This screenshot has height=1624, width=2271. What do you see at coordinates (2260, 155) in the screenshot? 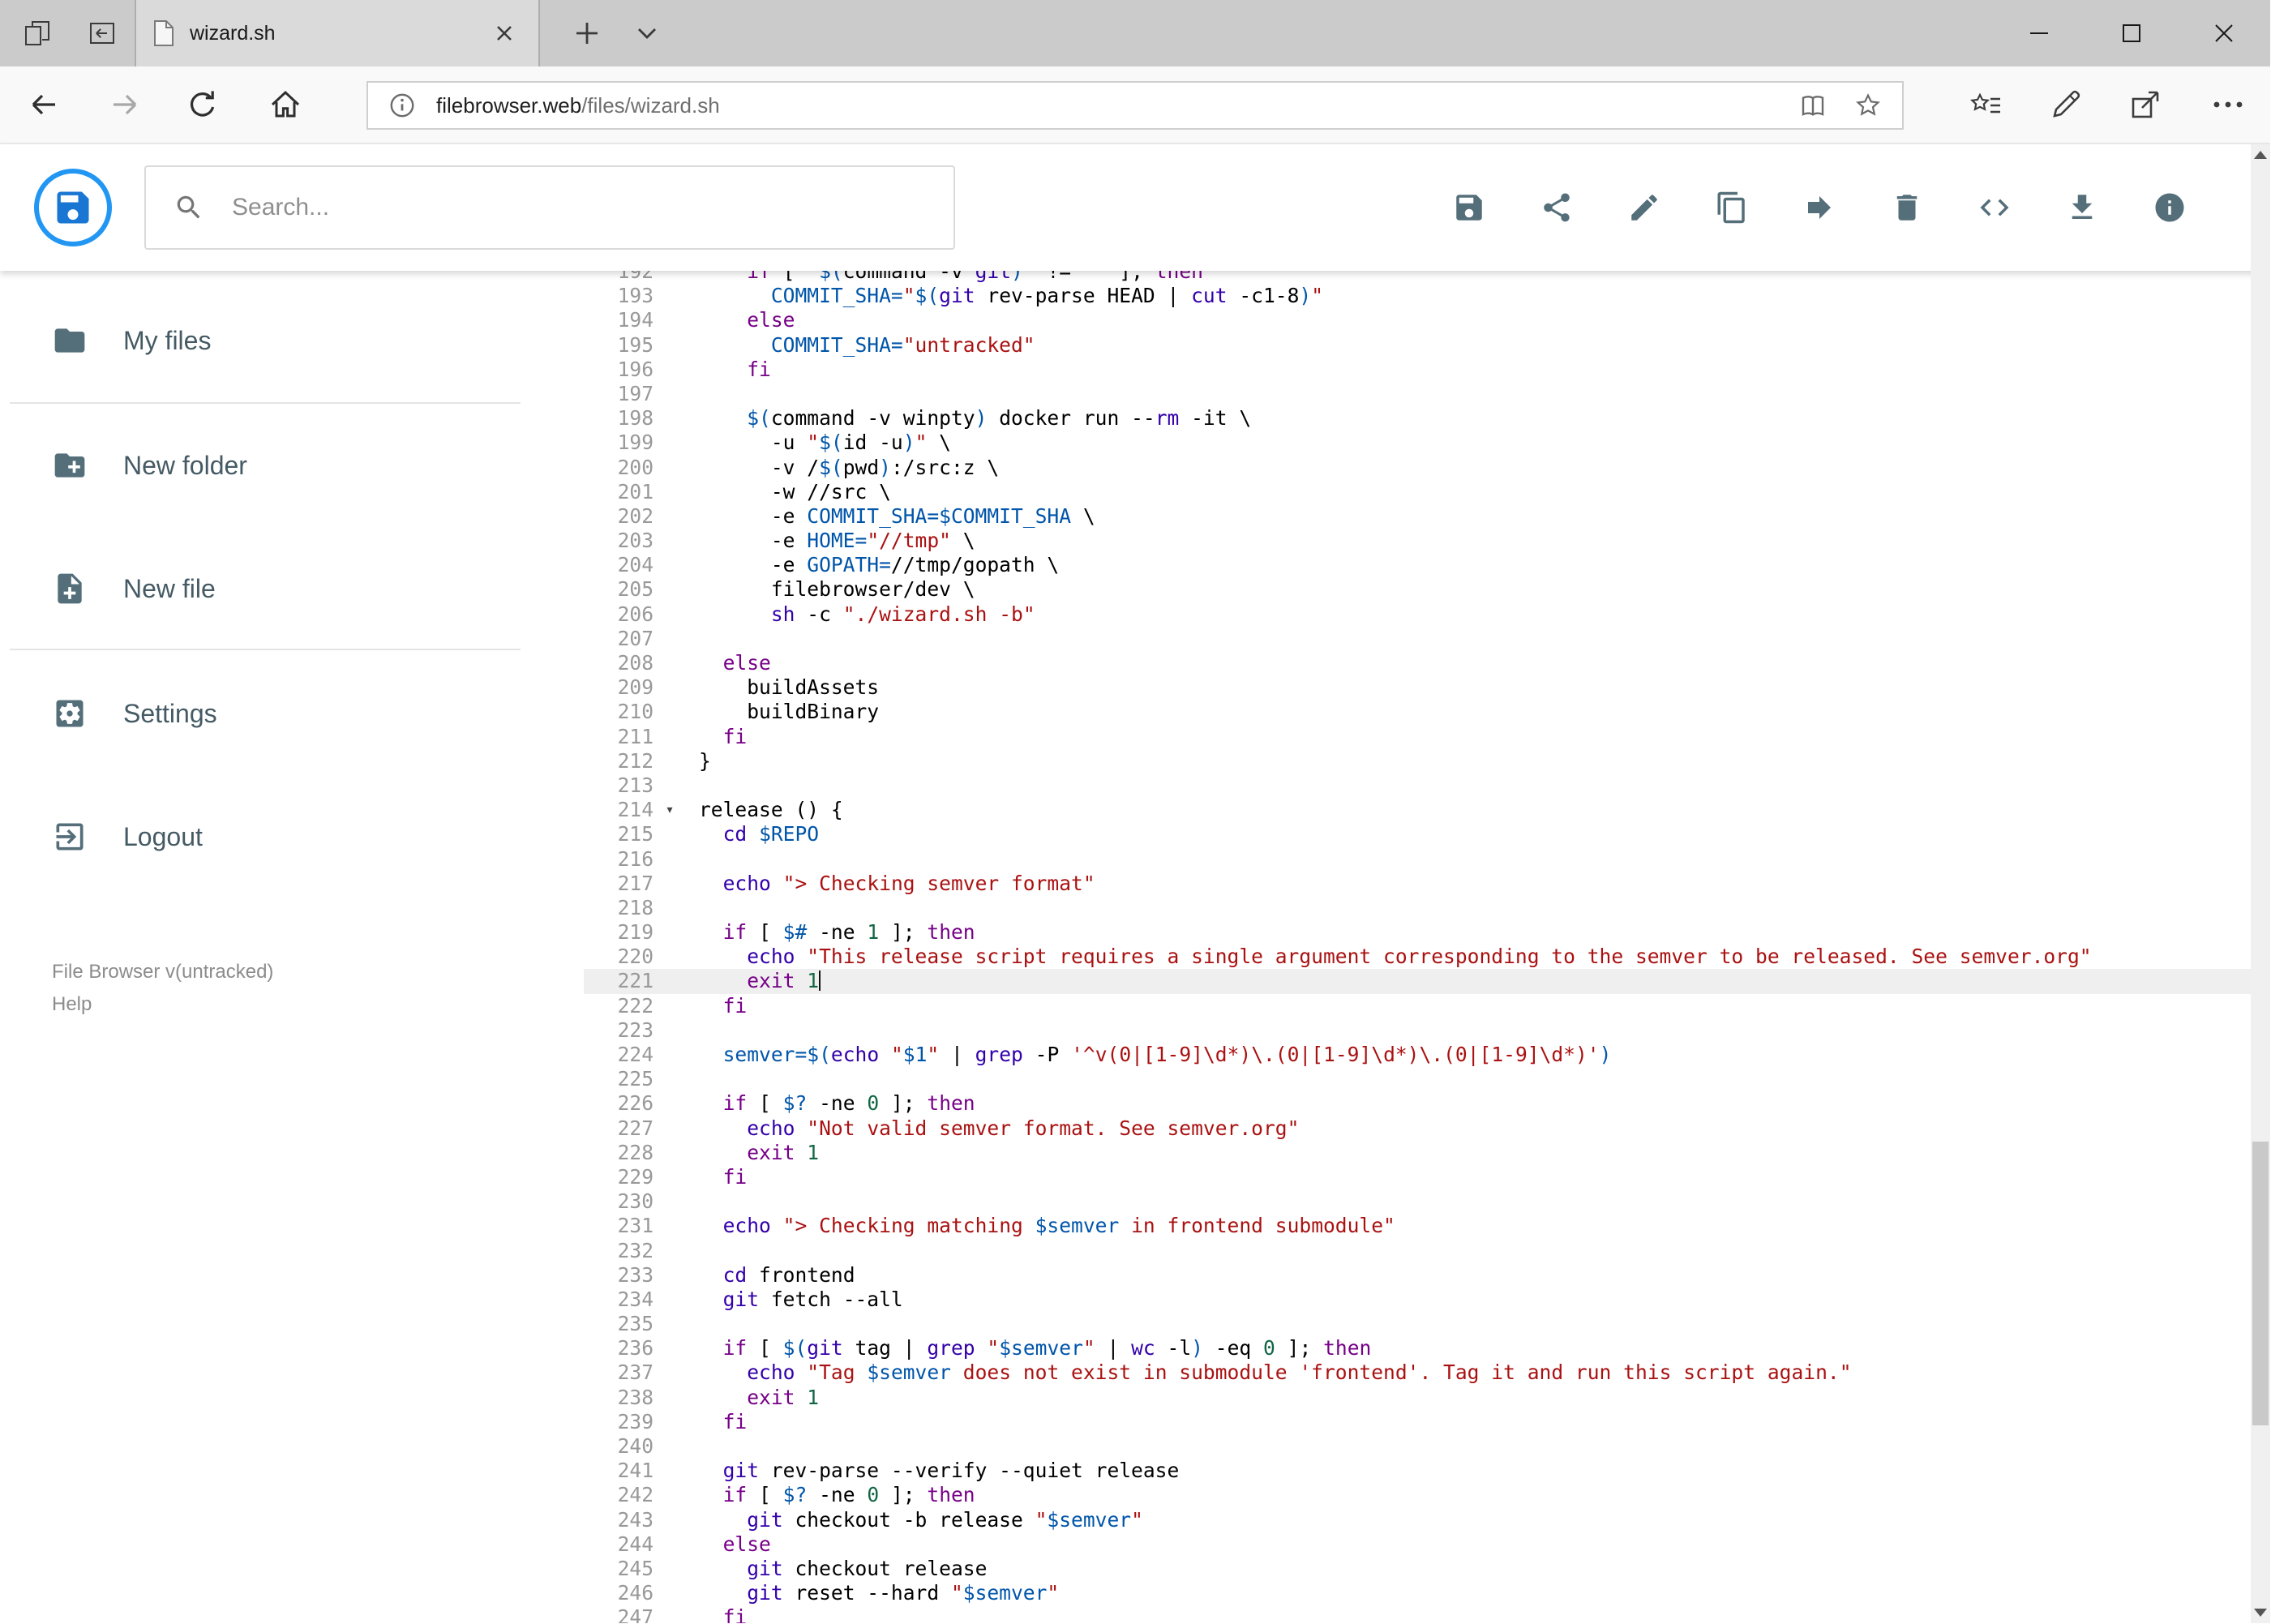
I see `scroll-up-button` at bounding box center [2260, 155].